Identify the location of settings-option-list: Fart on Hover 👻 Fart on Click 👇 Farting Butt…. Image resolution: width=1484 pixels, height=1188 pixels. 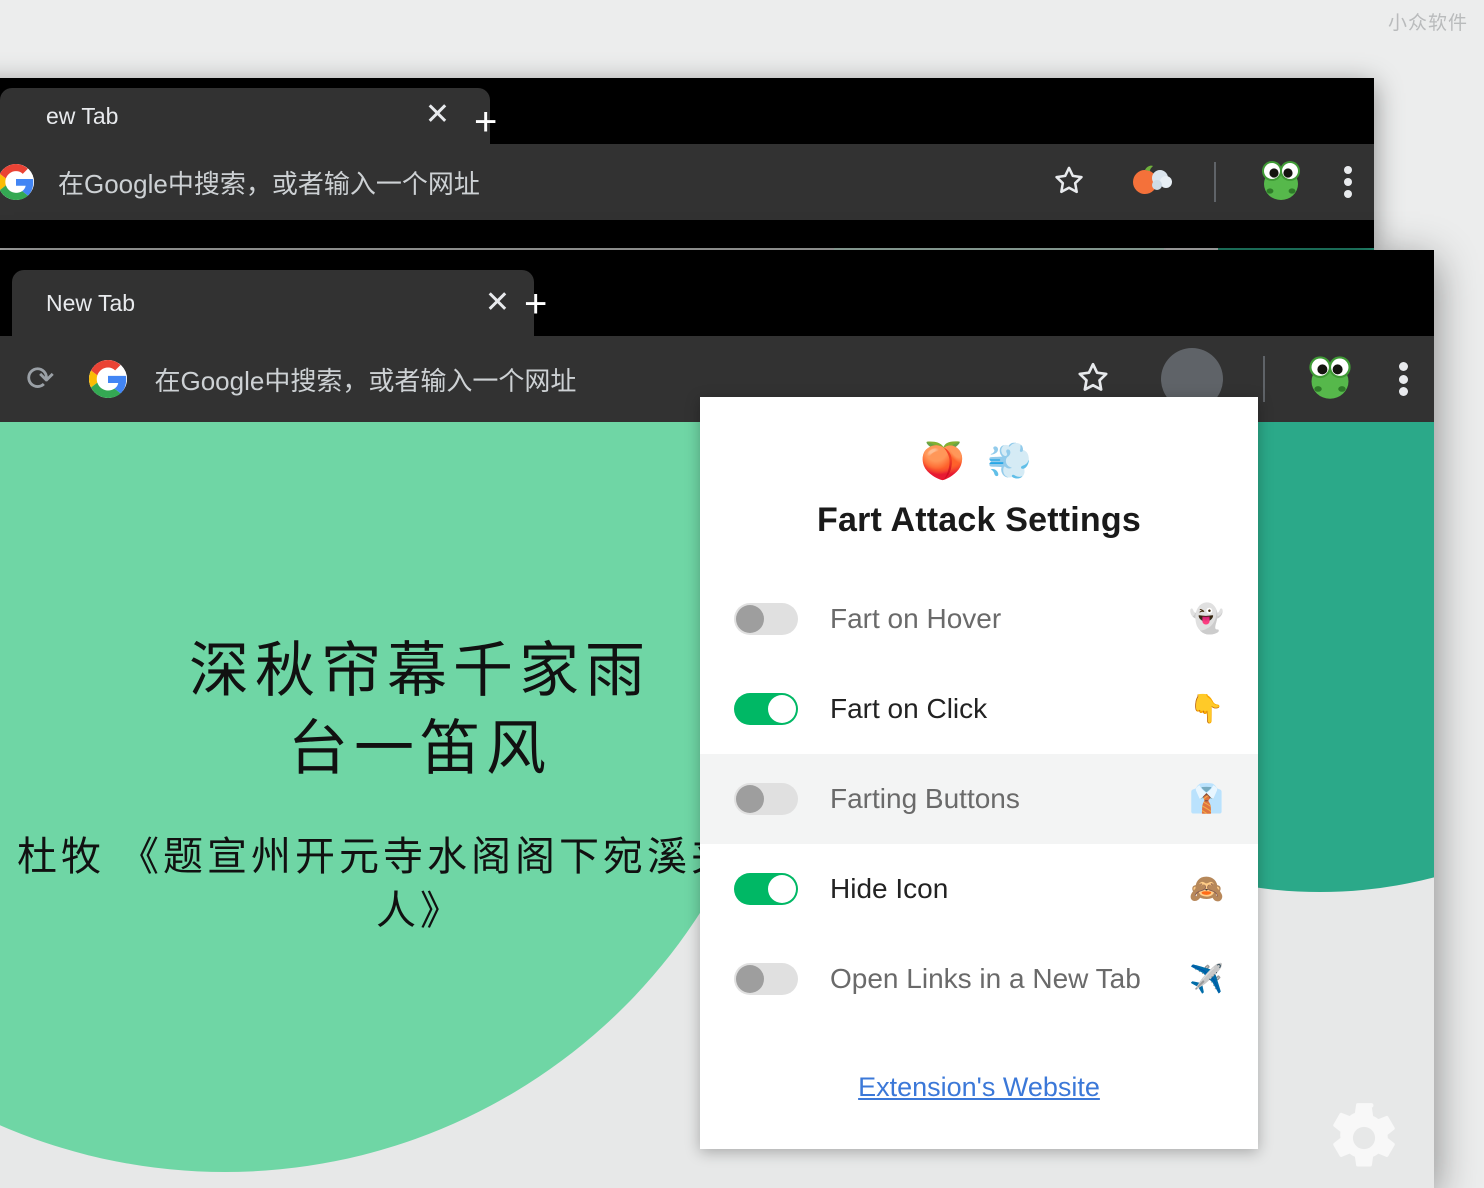
(979, 799).